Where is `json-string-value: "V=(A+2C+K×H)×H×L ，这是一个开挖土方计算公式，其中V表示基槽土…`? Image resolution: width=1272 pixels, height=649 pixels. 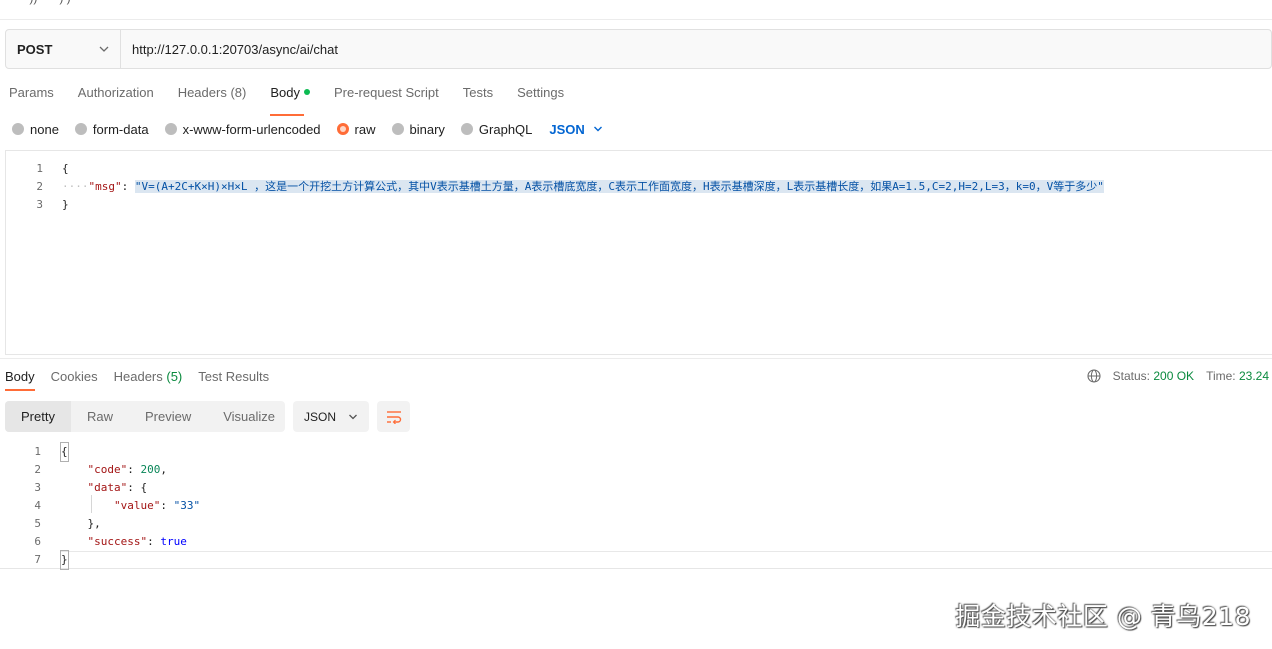 json-string-value: "V=(A+2C+K×H)×H×L ，这是一个开挖土方计算公式，其中V表示基槽土… is located at coordinates (619, 186).